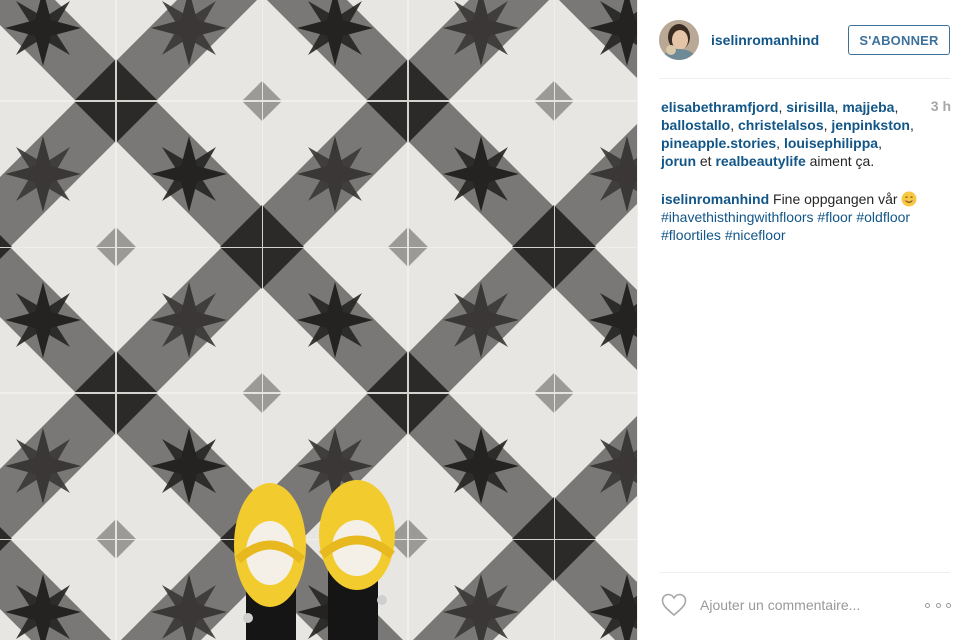 Image resolution: width=972 pixels, height=640 pixels. What do you see at coordinates (842, 161) in the screenshot?
I see `likes-suffix: aiment ça.` at bounding box center [842, 161].